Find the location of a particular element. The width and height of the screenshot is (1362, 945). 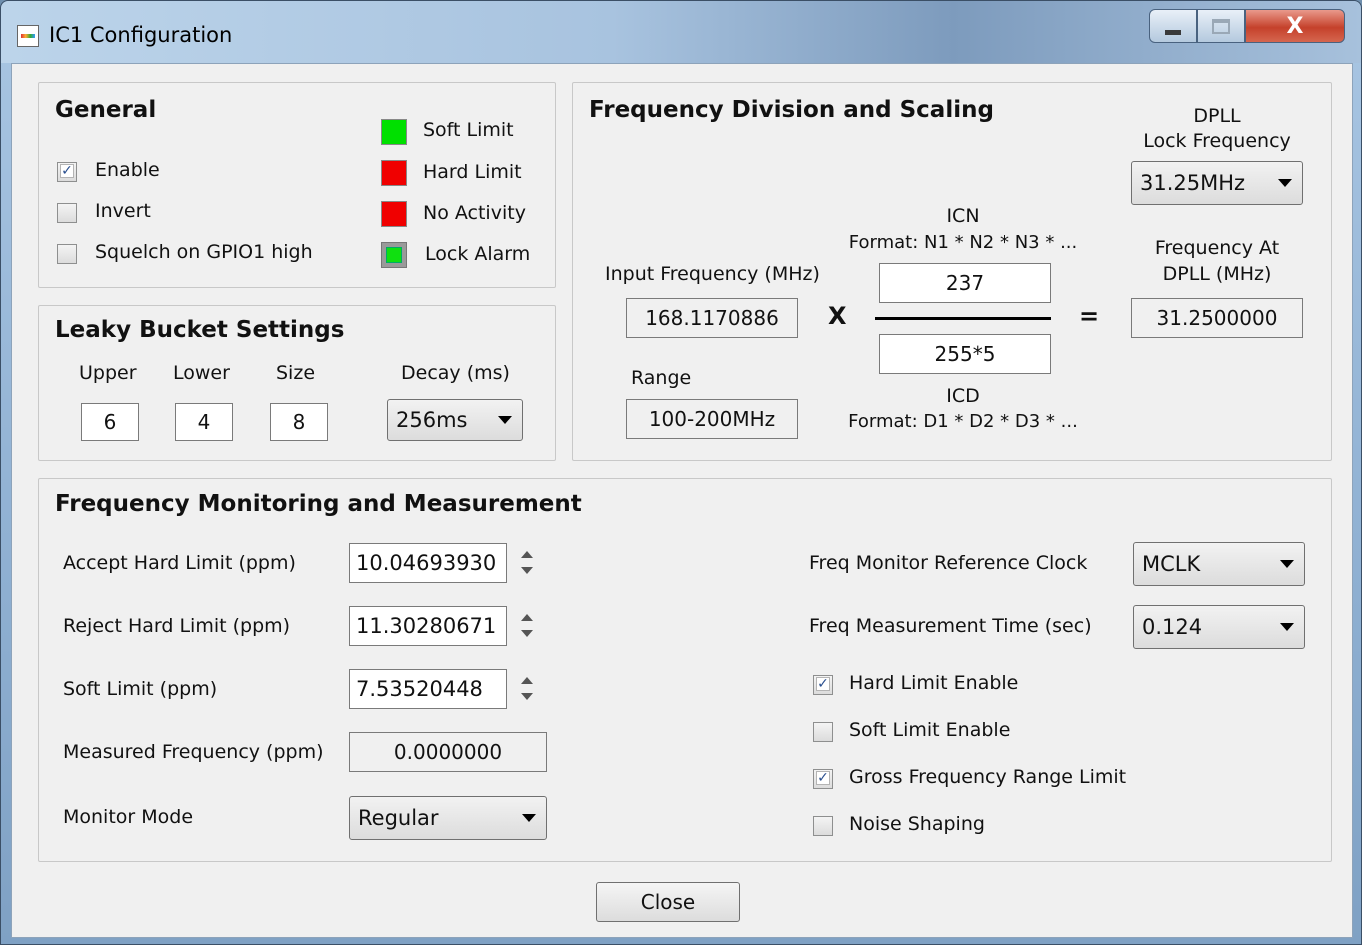

dpll-lock-frequency-select: 31.25MHz is located at coordinates (1217, 183).